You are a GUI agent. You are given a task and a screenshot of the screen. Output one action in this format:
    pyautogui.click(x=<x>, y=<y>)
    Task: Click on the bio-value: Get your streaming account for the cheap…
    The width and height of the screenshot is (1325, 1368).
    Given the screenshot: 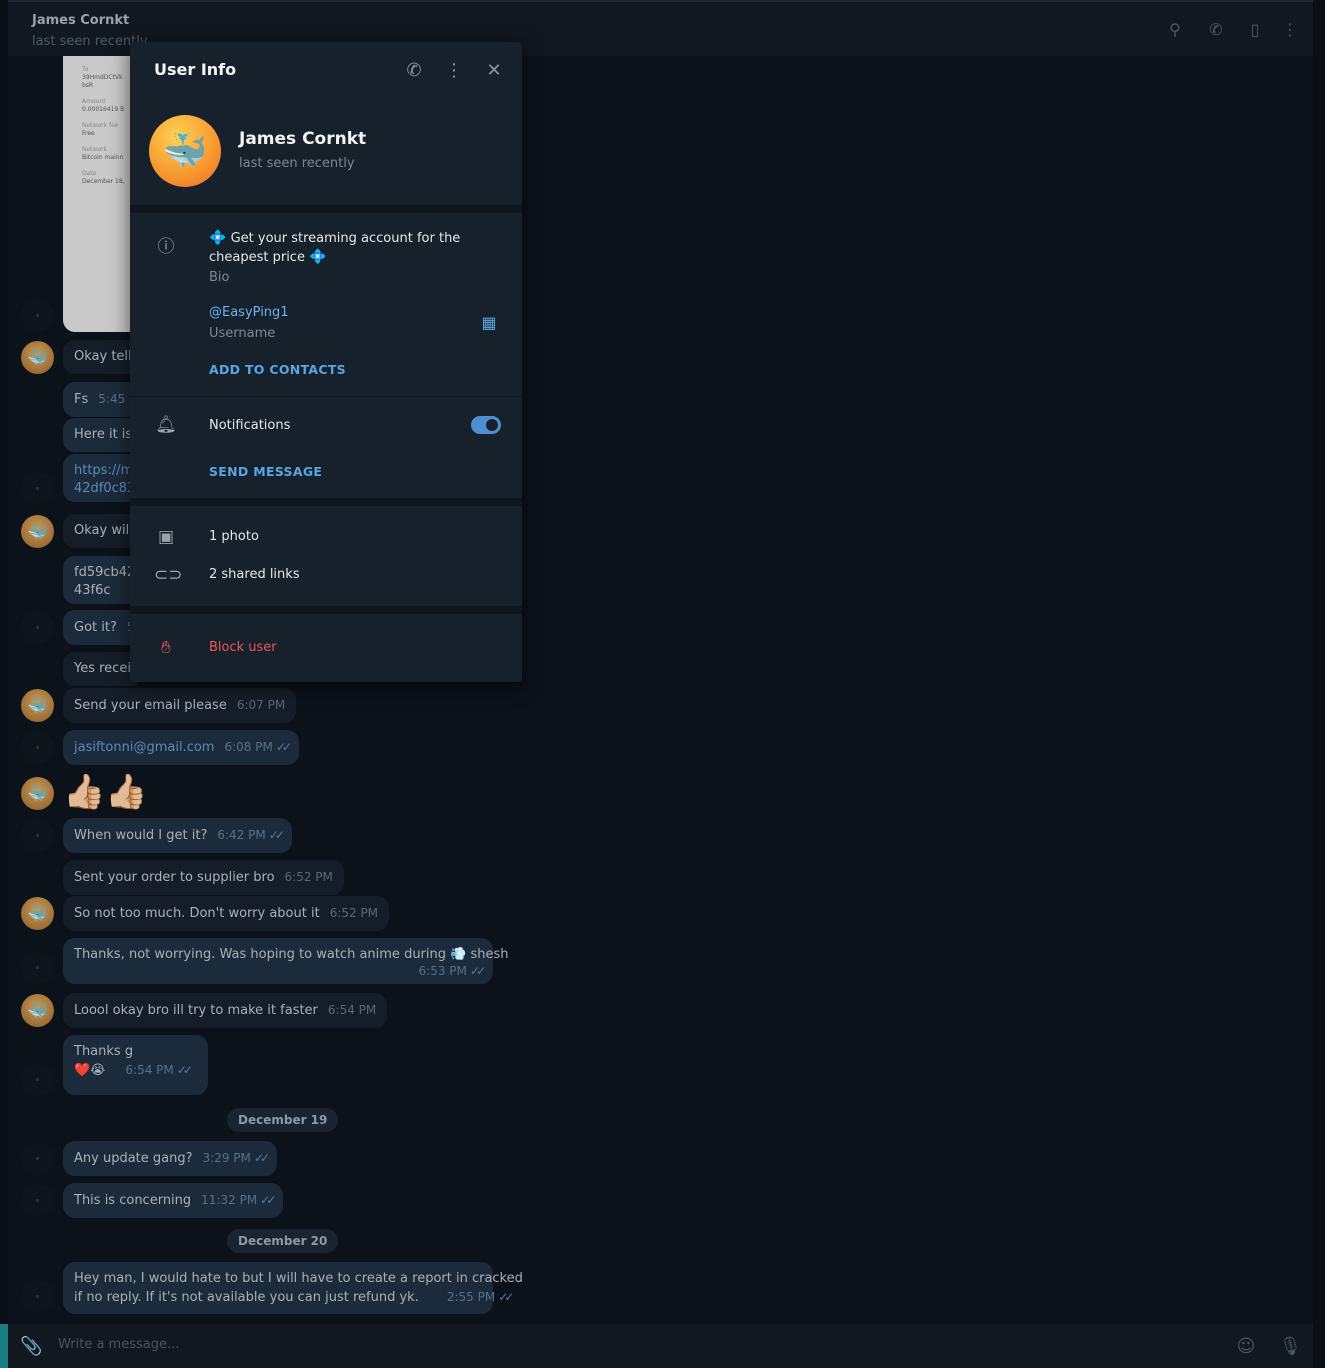 What is the action you would take?
    pyautogui.click(x=335, y=248)
    